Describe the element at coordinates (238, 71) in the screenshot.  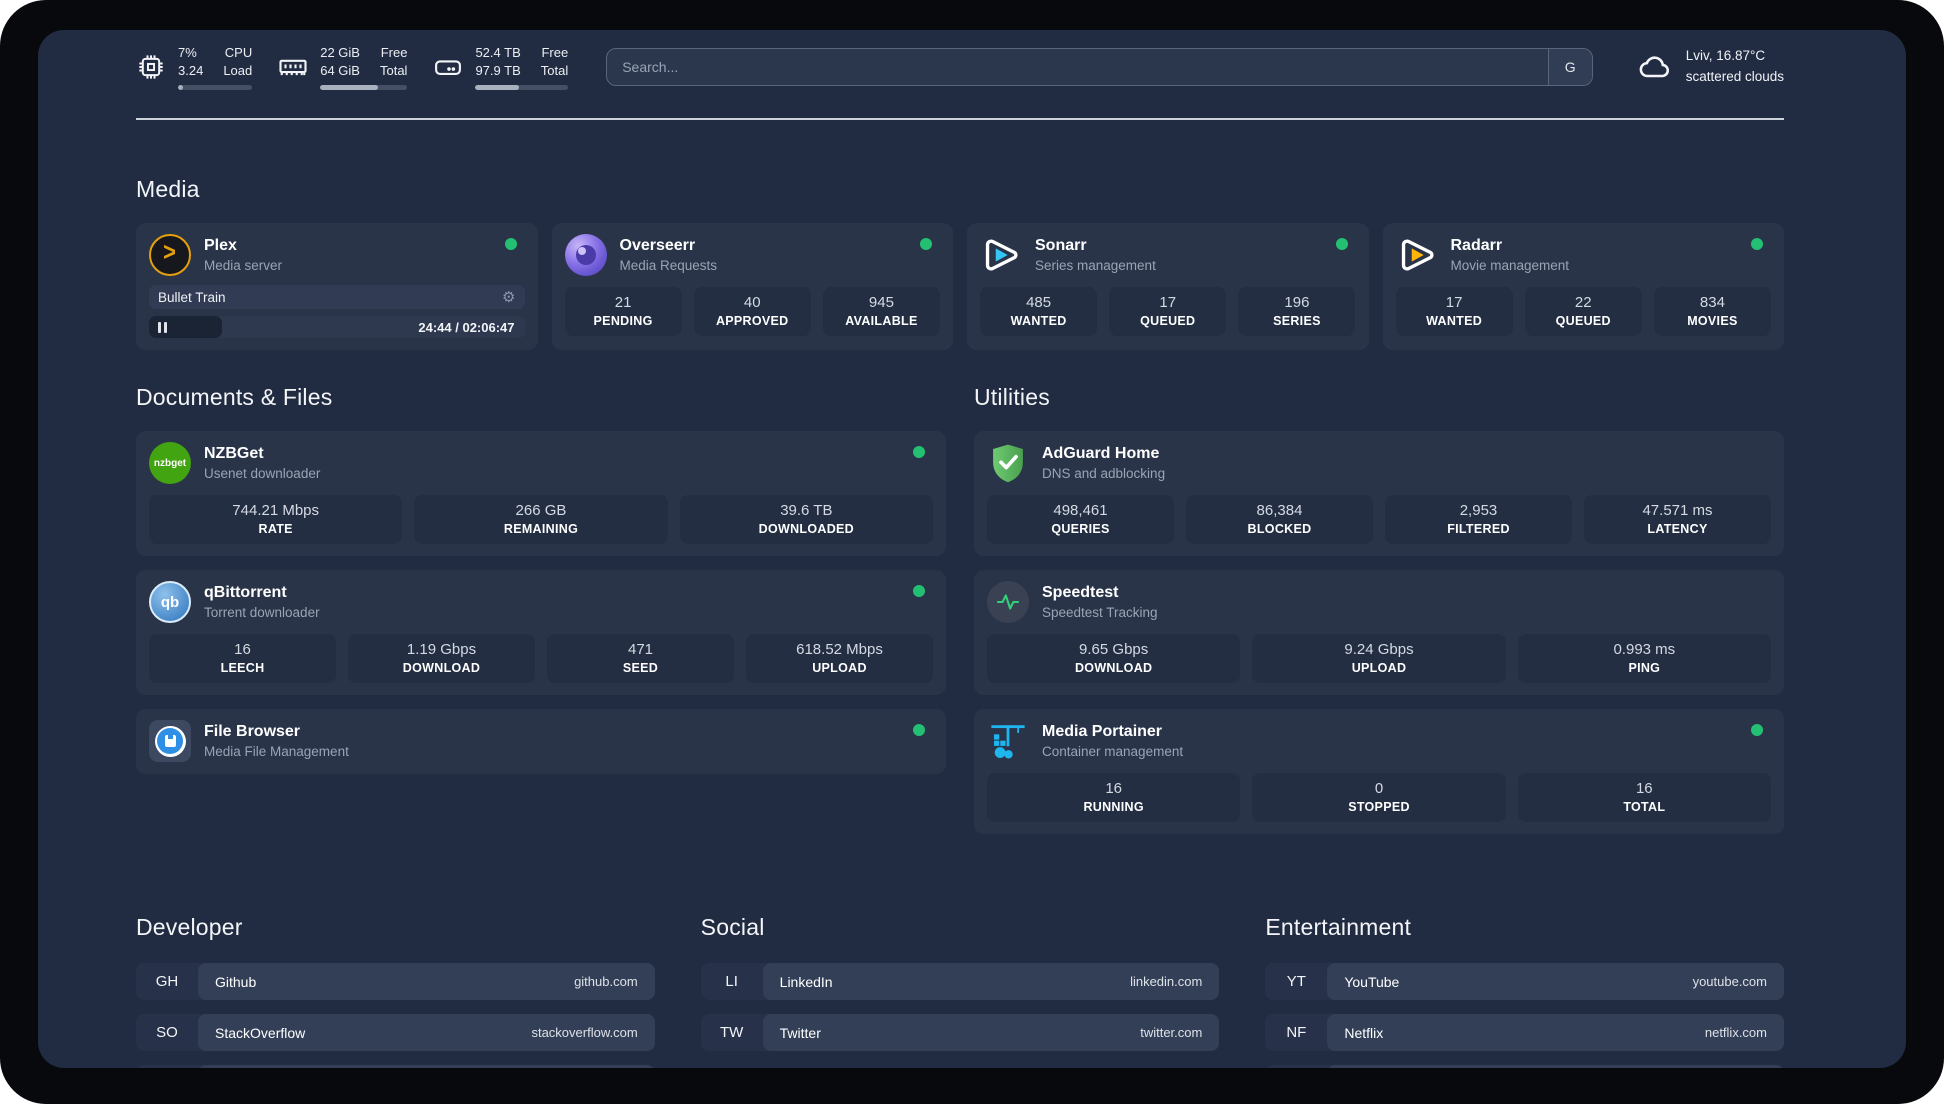
I see `cpu-load-label: Load` at that location.